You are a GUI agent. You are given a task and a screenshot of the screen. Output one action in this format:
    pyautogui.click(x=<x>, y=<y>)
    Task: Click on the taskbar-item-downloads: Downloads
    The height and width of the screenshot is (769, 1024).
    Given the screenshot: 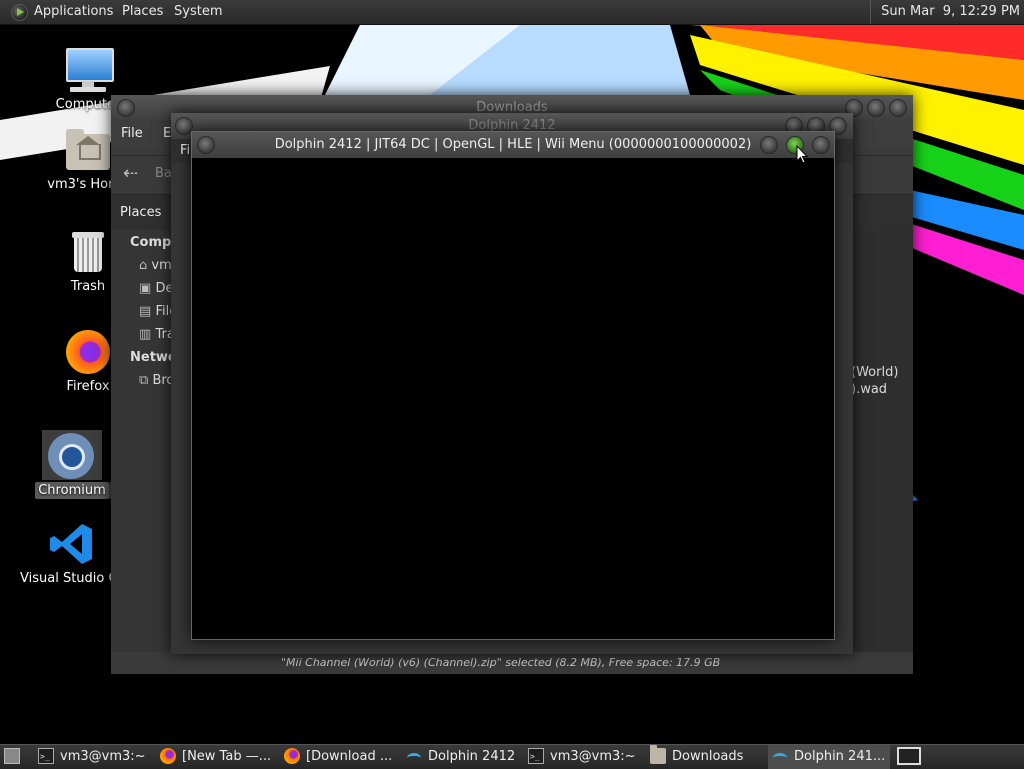 What is the action you would take?
    pyautogui.click(x=705, y=757)
    